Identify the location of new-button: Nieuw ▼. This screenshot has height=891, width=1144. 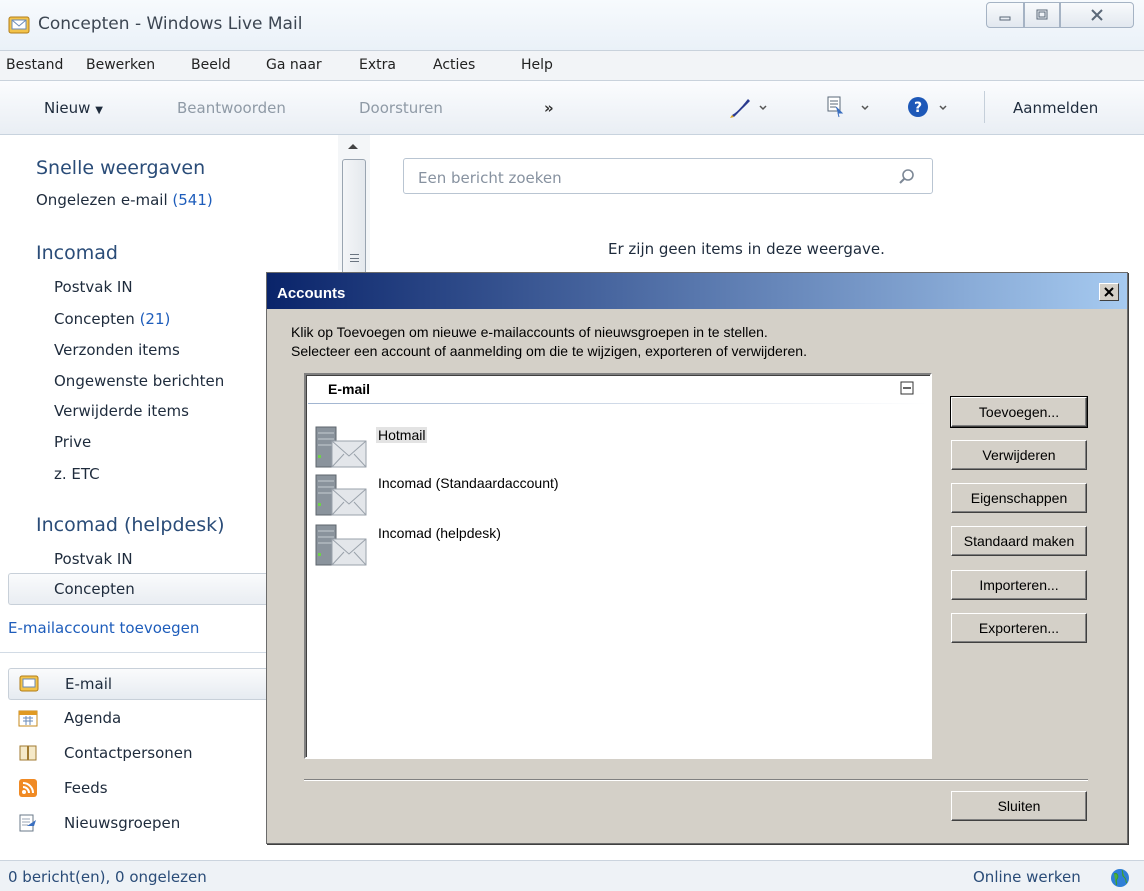
(73, 108).